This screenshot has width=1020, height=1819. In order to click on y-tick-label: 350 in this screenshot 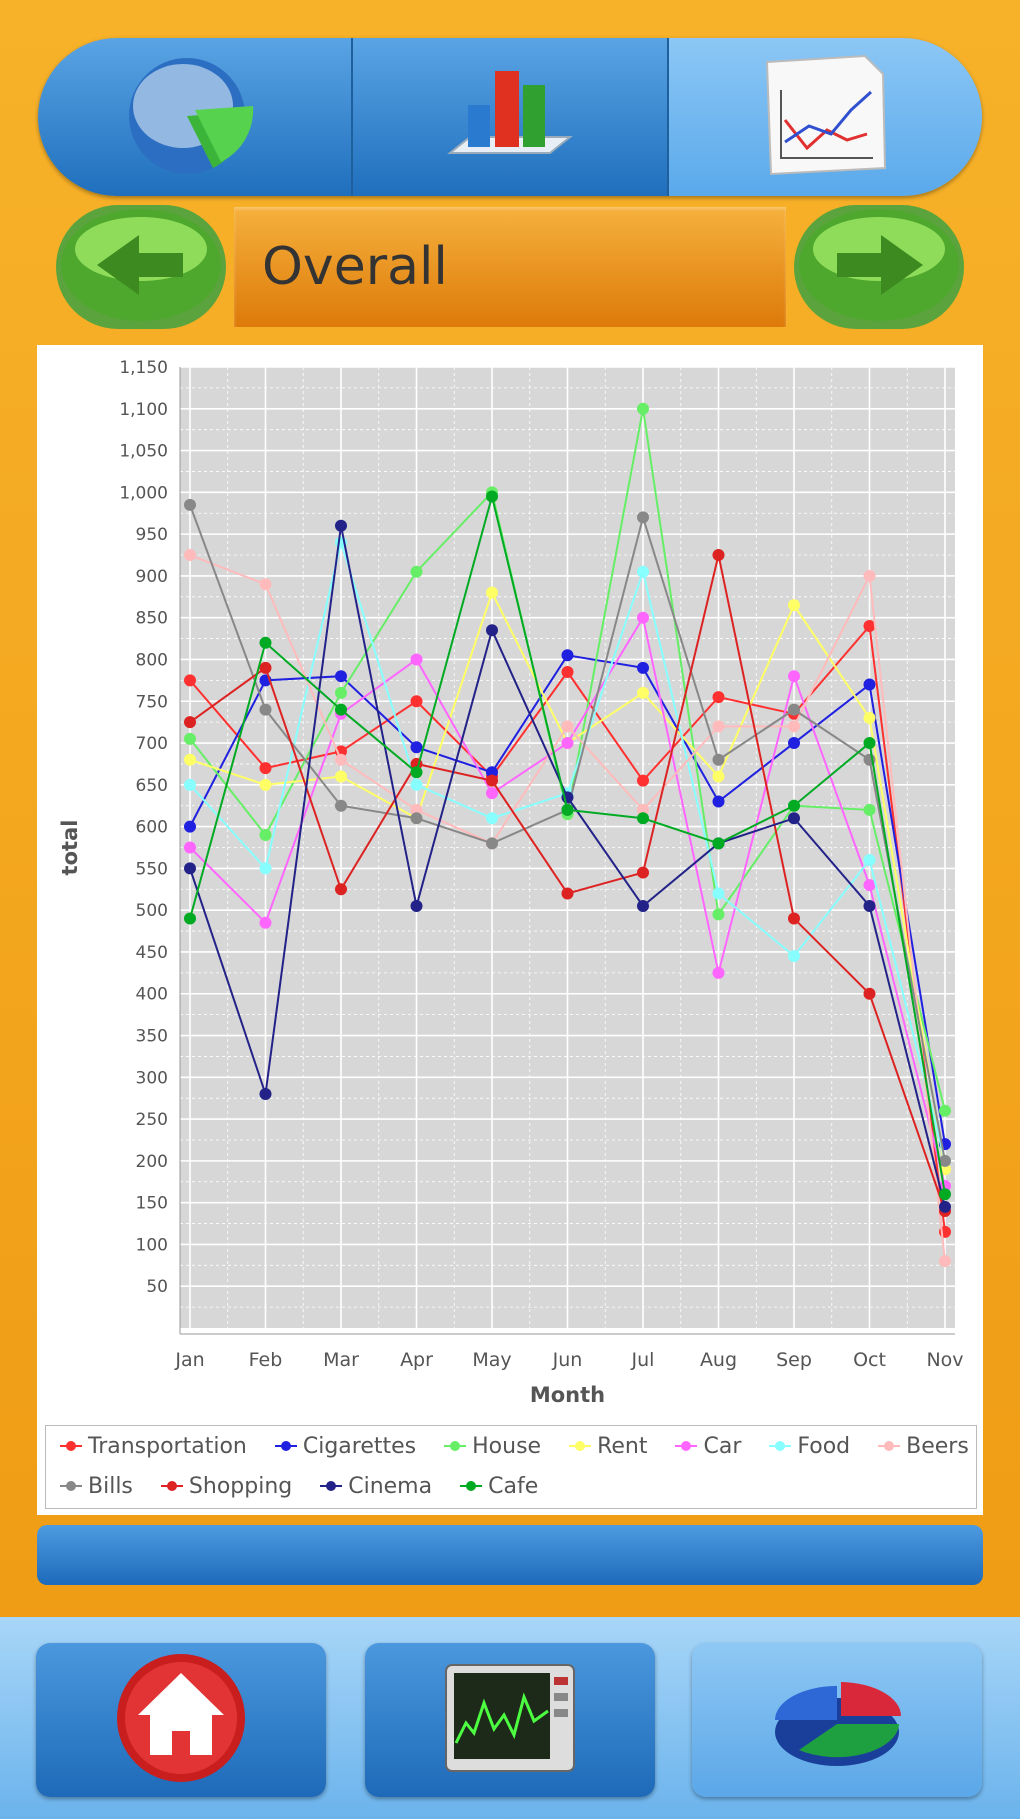, I will do `click(152, 1037)`.